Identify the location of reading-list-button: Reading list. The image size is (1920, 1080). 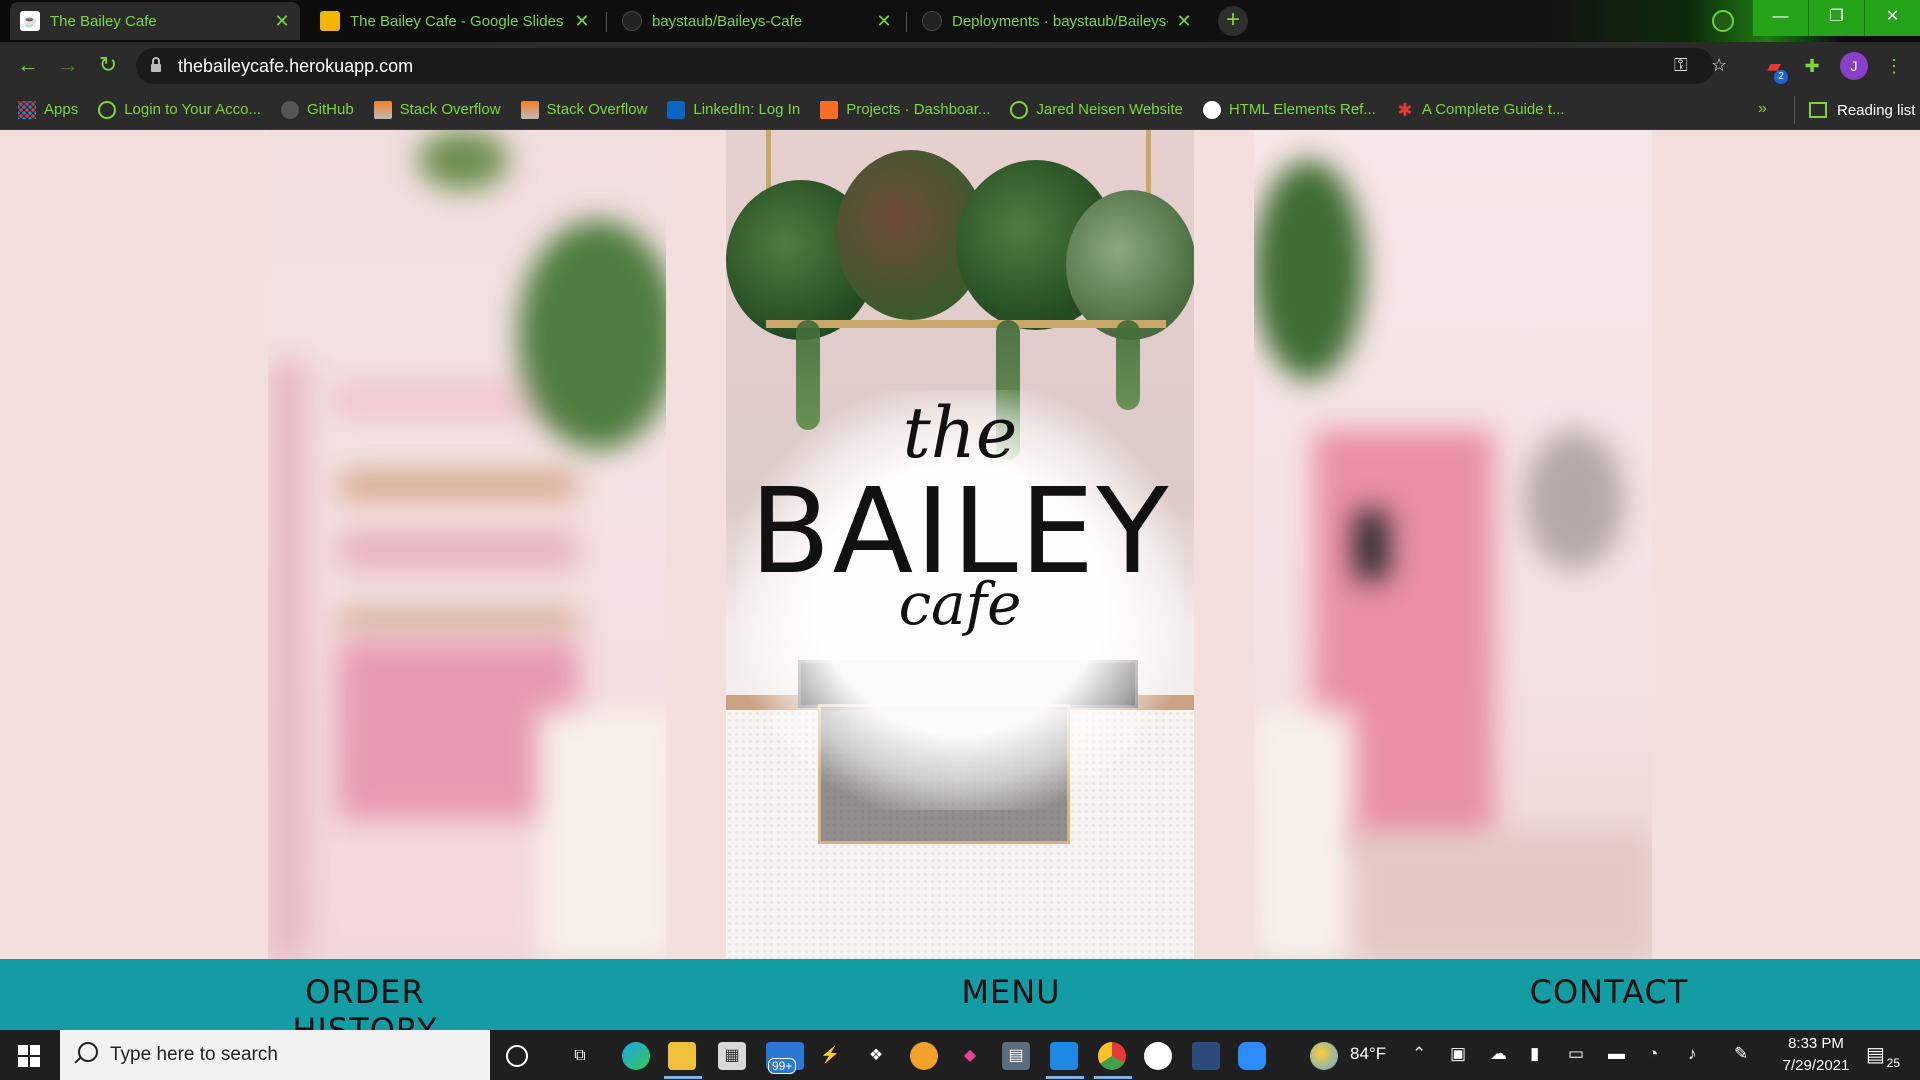
(1854, 110).